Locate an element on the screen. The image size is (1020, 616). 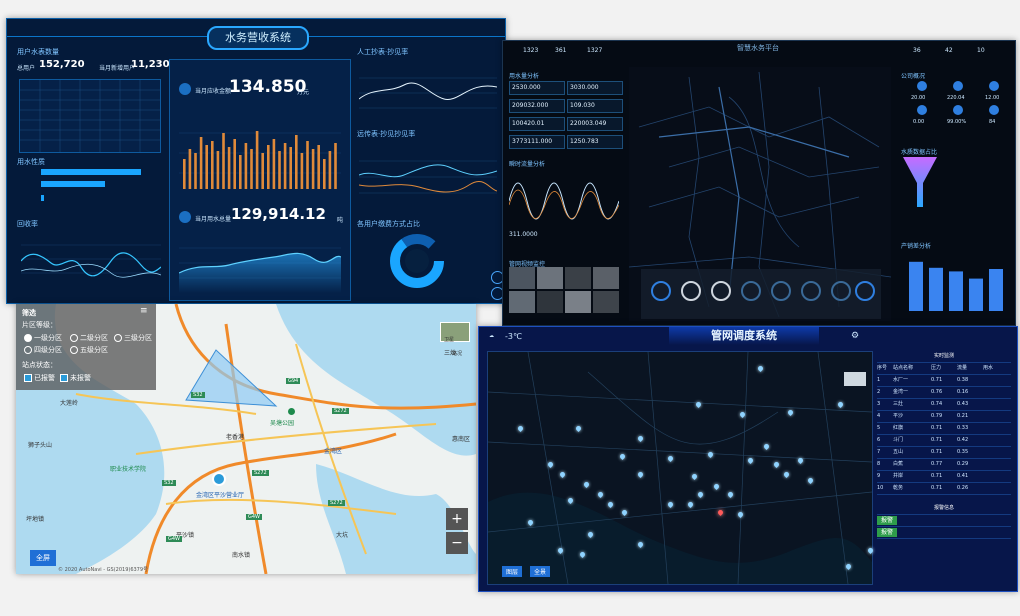
zoom-in-button: + is located at coordinates (457, 519).